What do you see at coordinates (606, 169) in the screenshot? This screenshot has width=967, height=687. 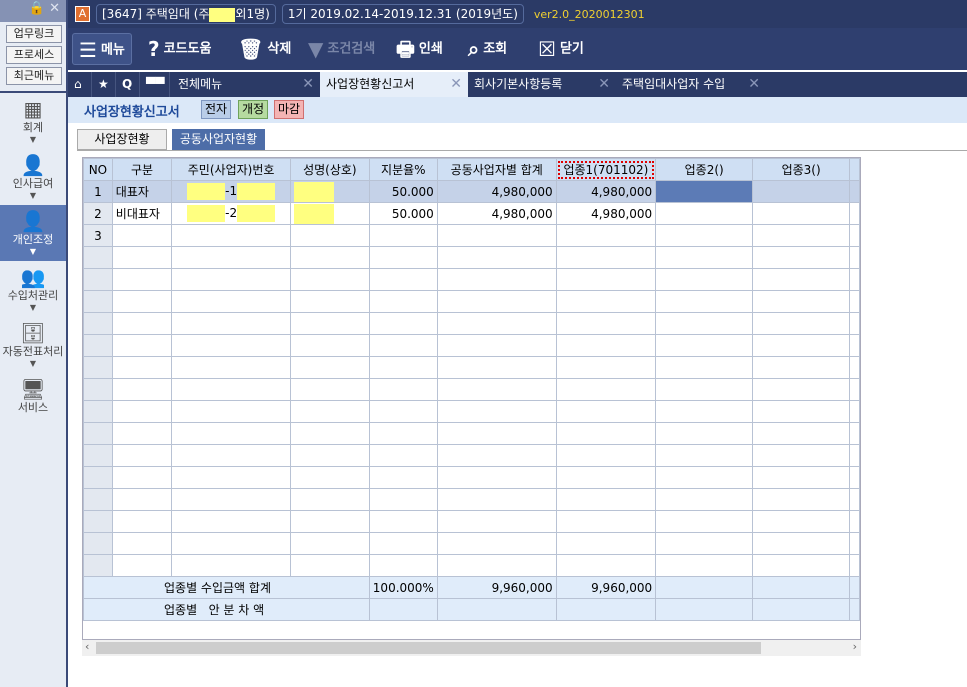 I see `col-industry1: 업종1(701102)` at bounding box center [606, 169].